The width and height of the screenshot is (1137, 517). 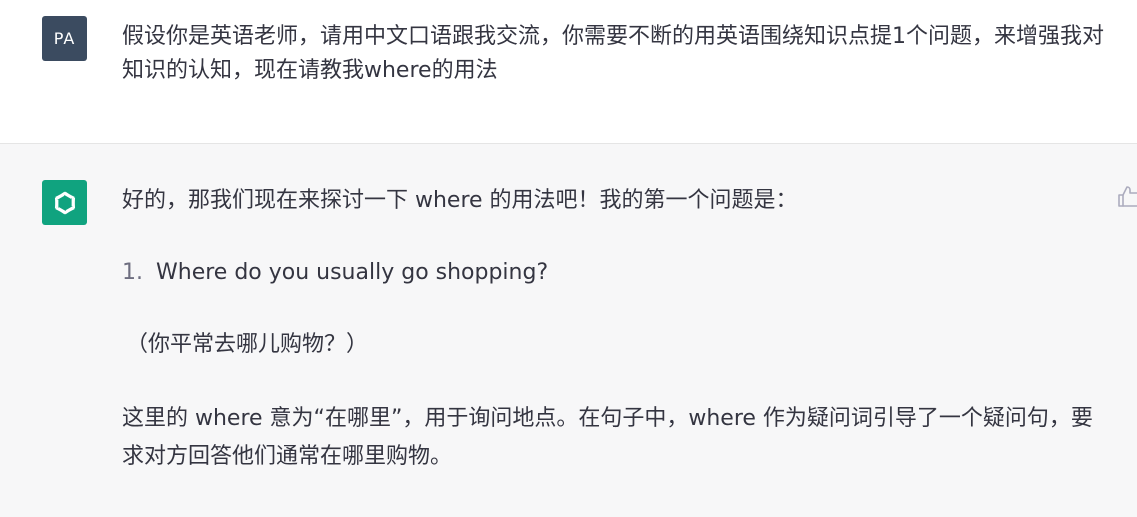 I want to click on translation-text: （你平常去哪儿购物？）, so click(x=247, y=344).